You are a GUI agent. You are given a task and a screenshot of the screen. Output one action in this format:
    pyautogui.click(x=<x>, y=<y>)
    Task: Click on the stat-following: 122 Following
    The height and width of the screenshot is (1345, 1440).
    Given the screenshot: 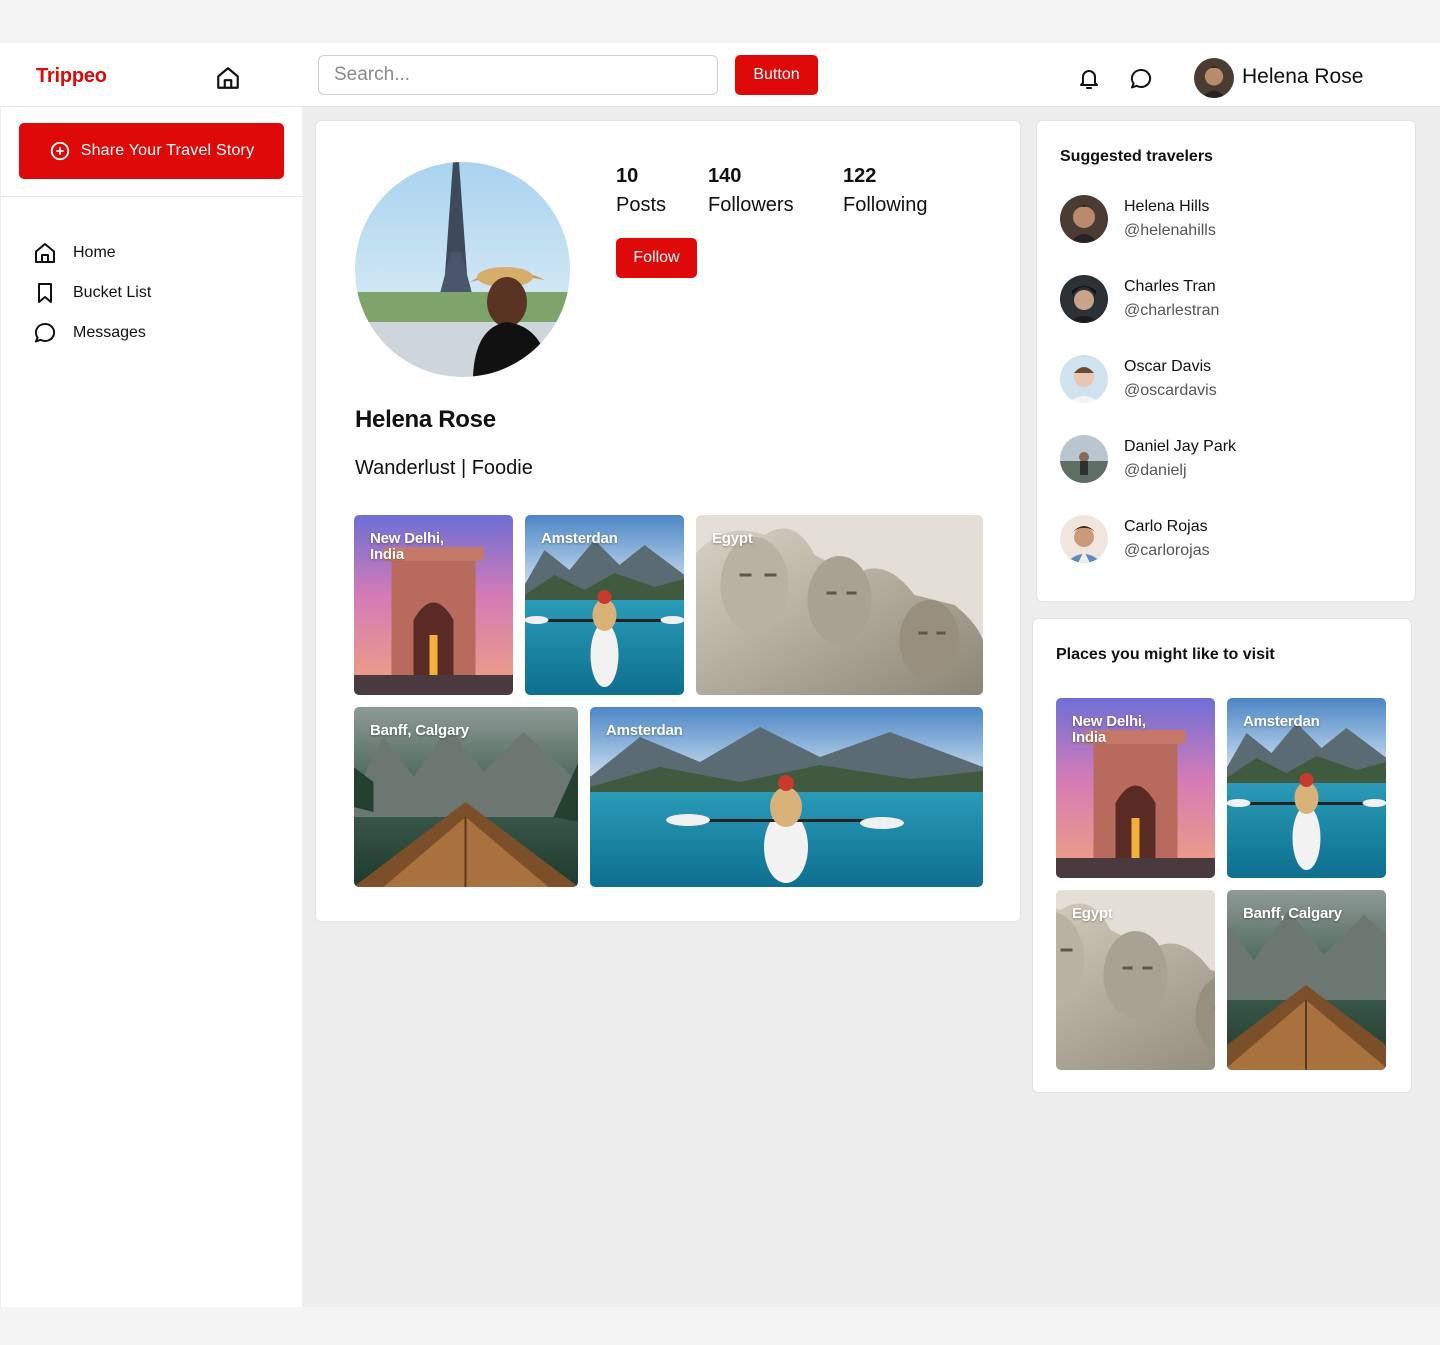 What is the action you would take?
    pyautogui.click(x=885, y=191)
    